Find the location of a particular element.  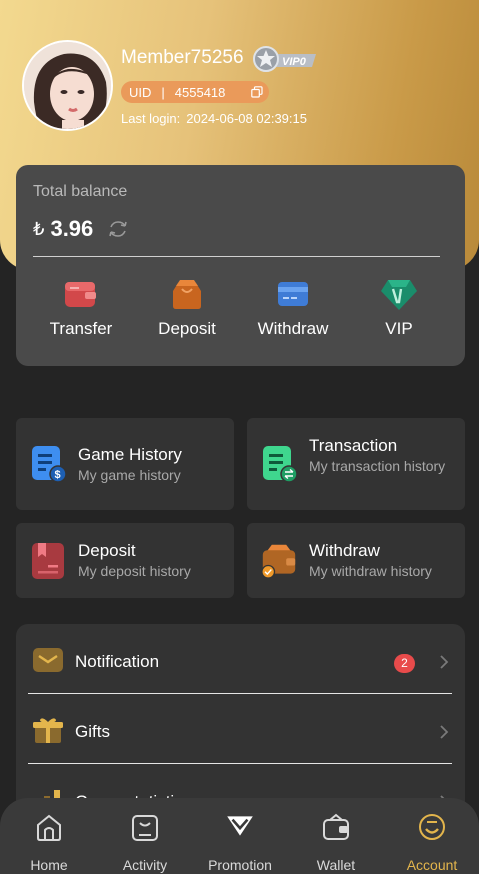

transaction-title: Transaction is located at coordinates (353, 445).